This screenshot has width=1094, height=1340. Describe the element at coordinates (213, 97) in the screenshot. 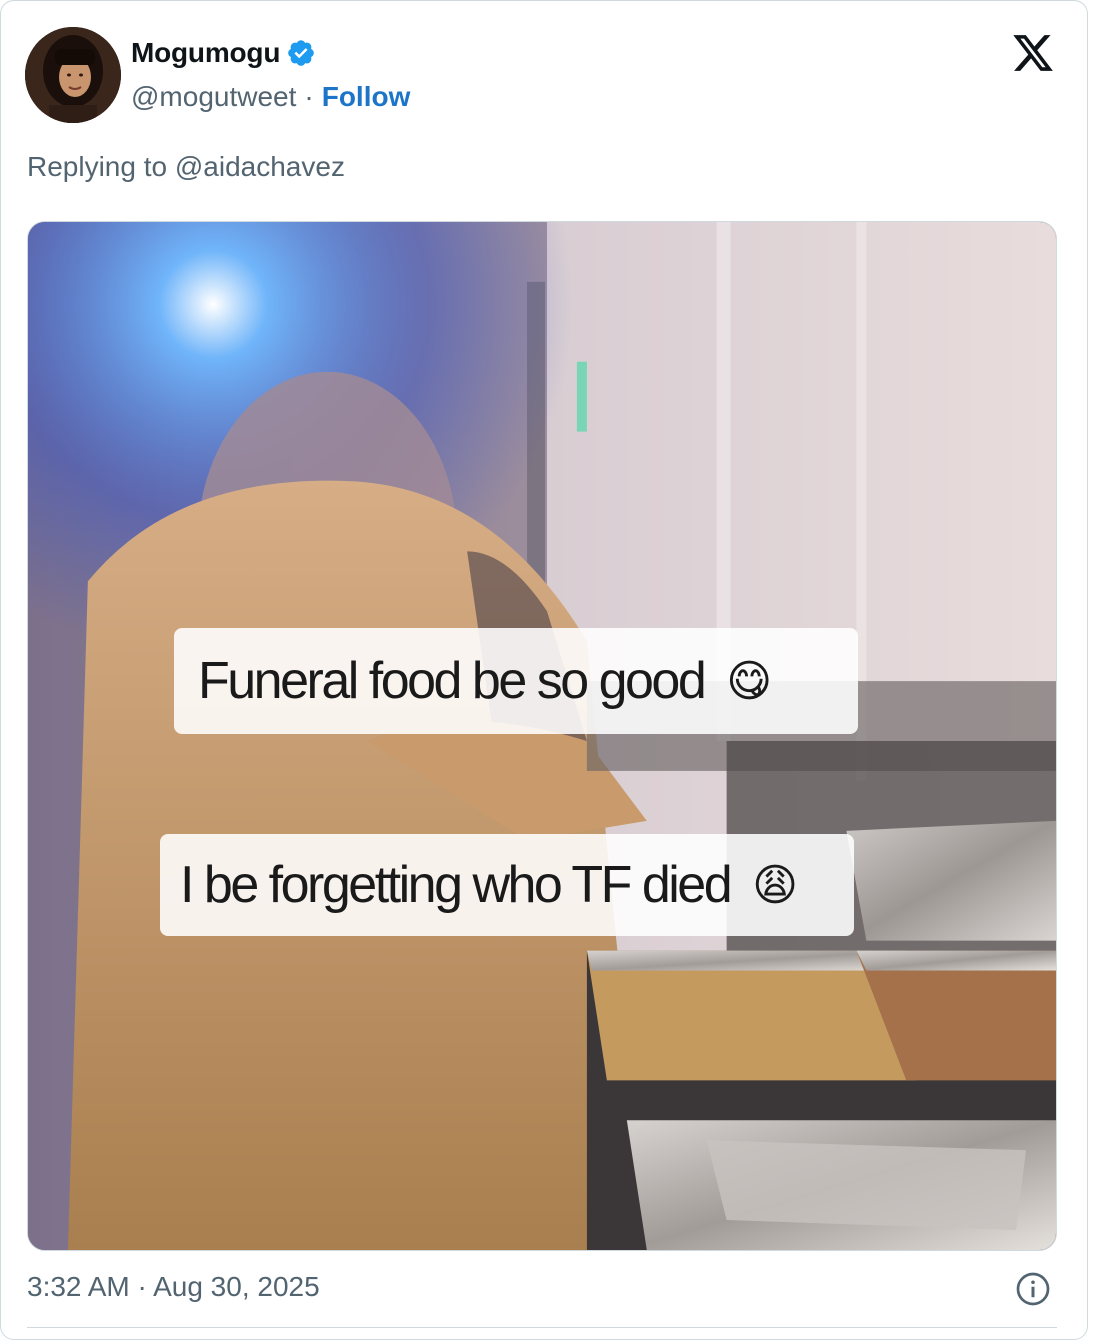

I see `handle: @mogutweet` at that location.